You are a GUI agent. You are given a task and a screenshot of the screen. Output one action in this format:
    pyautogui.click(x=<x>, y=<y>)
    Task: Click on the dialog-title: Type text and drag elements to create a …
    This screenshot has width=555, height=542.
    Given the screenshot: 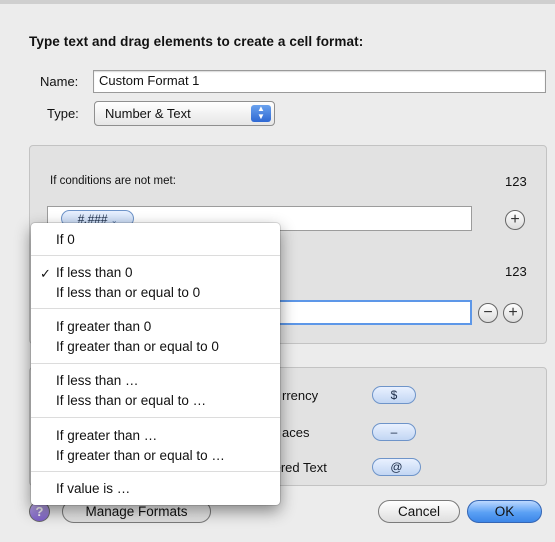 What is the action you would take?
    pyautogui.click(x=196, y=41)
    